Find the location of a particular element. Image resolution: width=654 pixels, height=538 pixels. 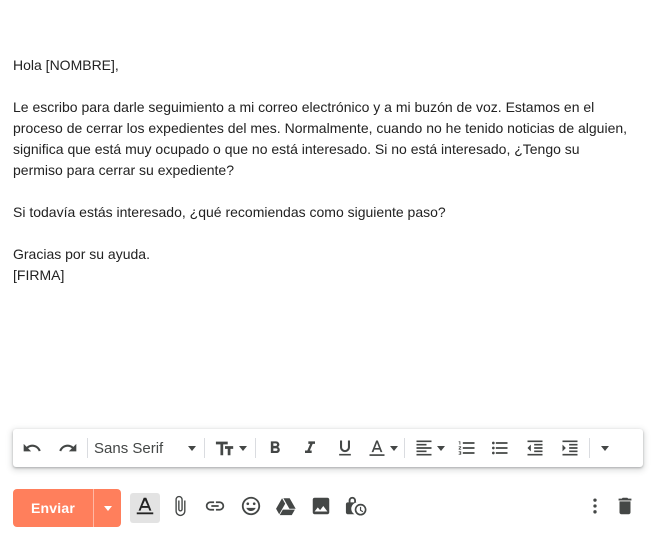

numbered-list-icon is located at coordinates (467, 448).